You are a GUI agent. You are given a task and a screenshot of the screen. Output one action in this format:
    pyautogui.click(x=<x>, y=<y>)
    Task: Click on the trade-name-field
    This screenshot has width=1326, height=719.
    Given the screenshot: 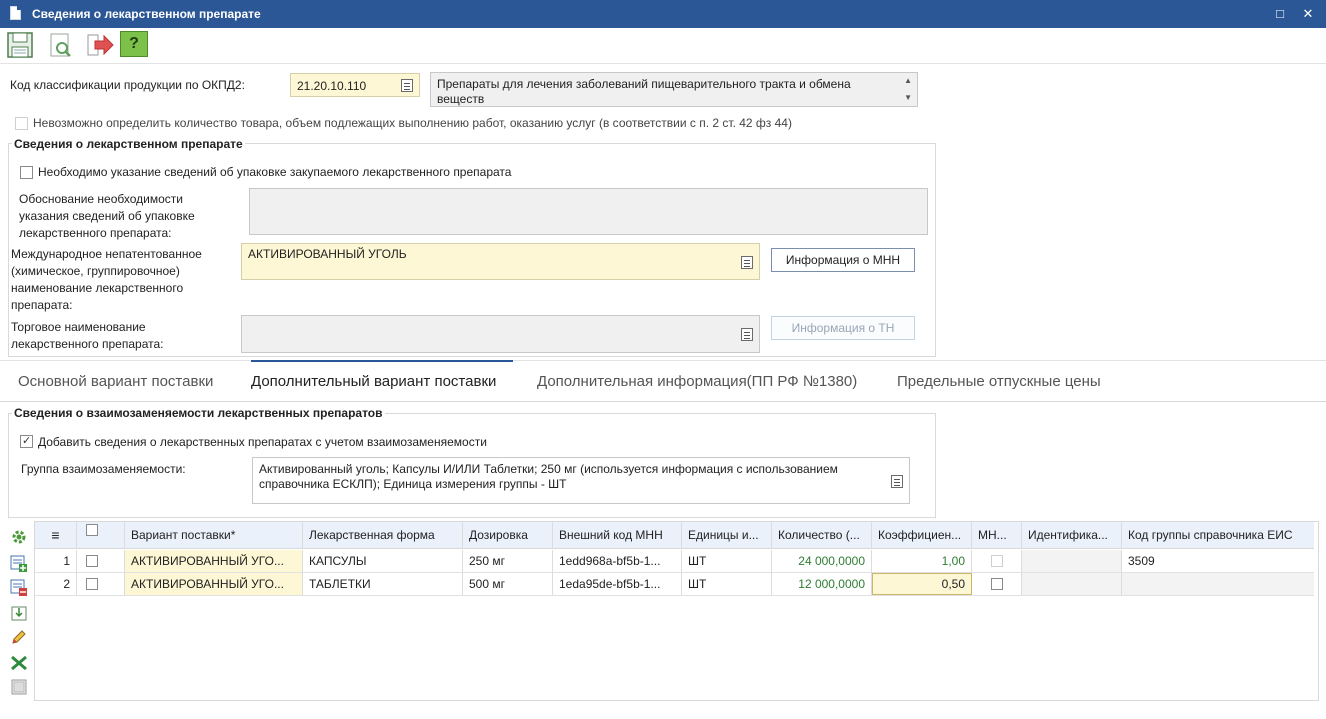 What is the action you would take?
    pyautogui.click(x=500, y=334)
    